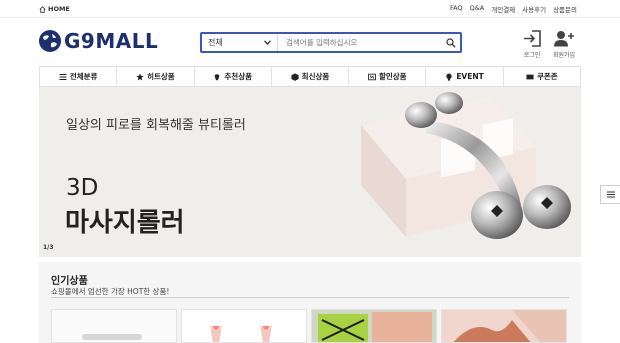 Image resolution: width=620 pixels, height=343 pixels. Describe the element at coordinates (547, 76) in the screenshot. I see `nav-item-label: 쿠폰존` at that location.